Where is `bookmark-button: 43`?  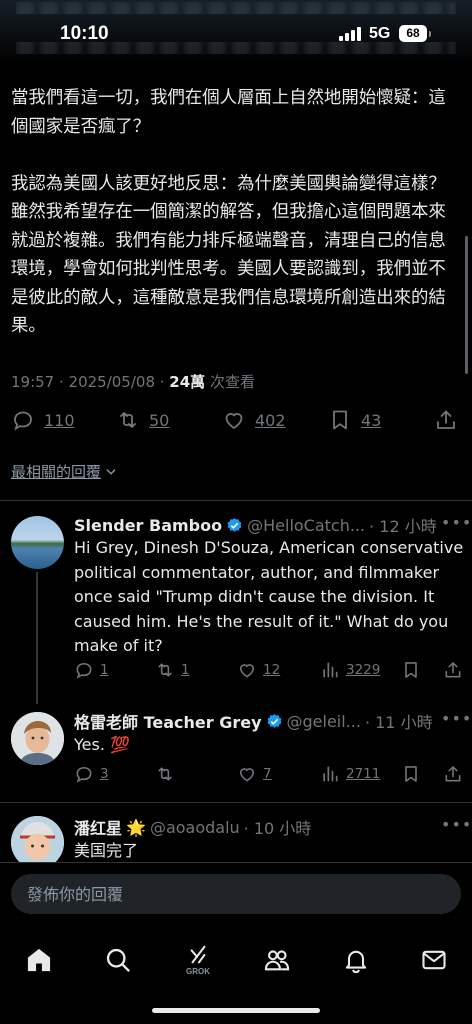
bookmark-button: 43 is located at coordinates (354, 420).